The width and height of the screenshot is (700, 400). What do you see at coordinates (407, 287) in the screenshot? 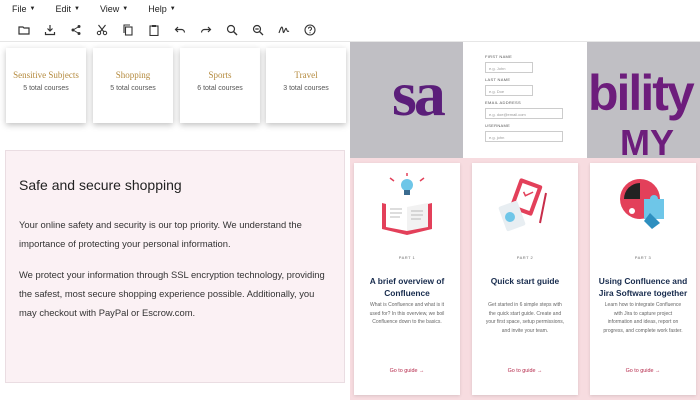
I see `guide-title: A brief overview of Confluence` at bounding box center [407, 287].